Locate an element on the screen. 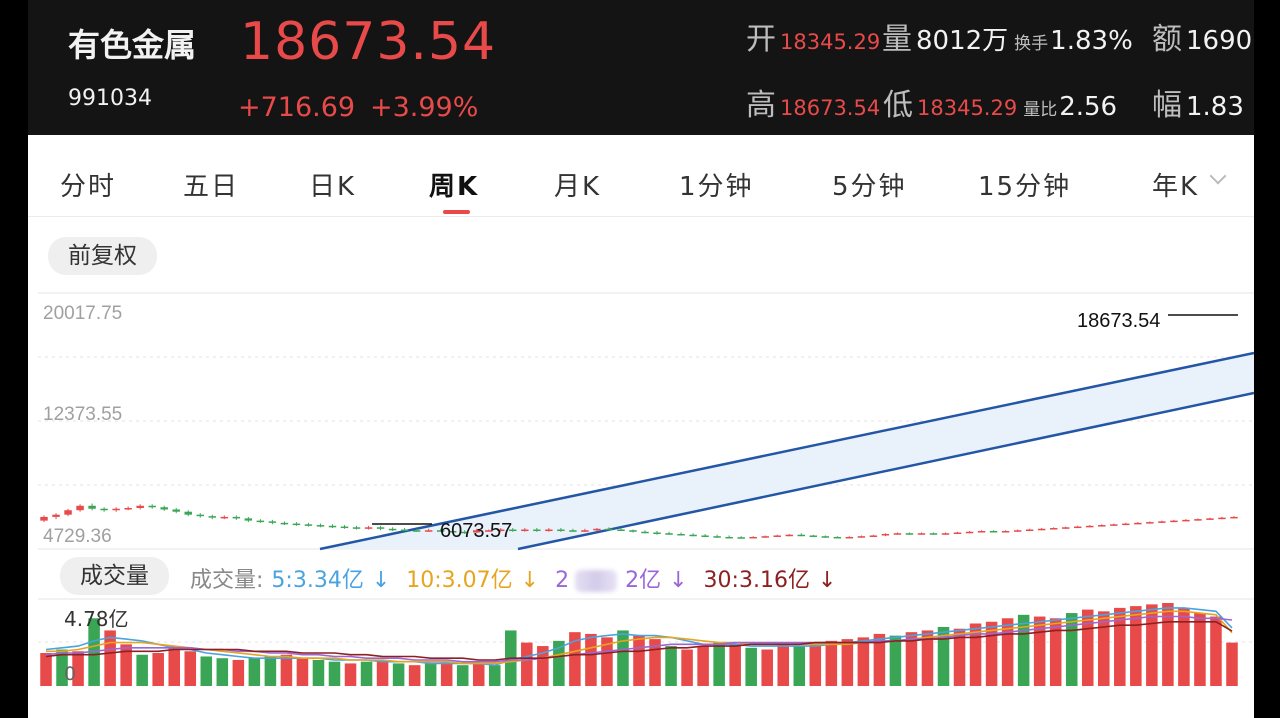 Image resolution: width=1280 pixels, height=718 pixels. volume-bars is located at coordinates (639, 644).